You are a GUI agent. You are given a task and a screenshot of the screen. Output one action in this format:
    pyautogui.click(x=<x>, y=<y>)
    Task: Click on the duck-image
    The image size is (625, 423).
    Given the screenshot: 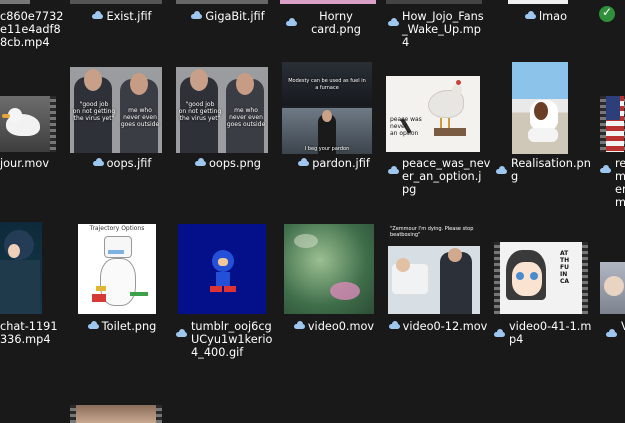 What is the action you would take?
    pyautogui.click(x=25, y=124)
    